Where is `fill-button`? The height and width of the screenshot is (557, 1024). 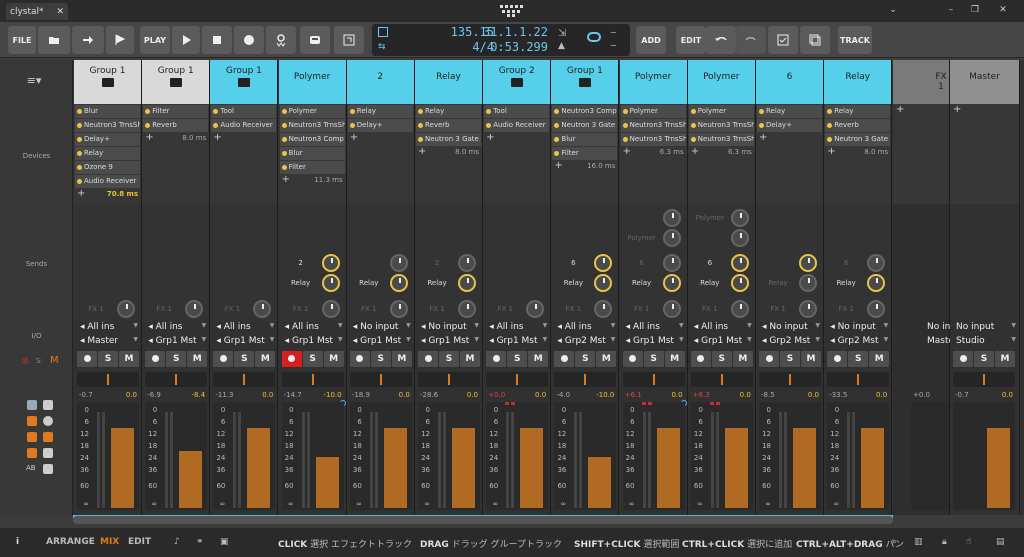 fill-button is located at coordinates (349, 40).